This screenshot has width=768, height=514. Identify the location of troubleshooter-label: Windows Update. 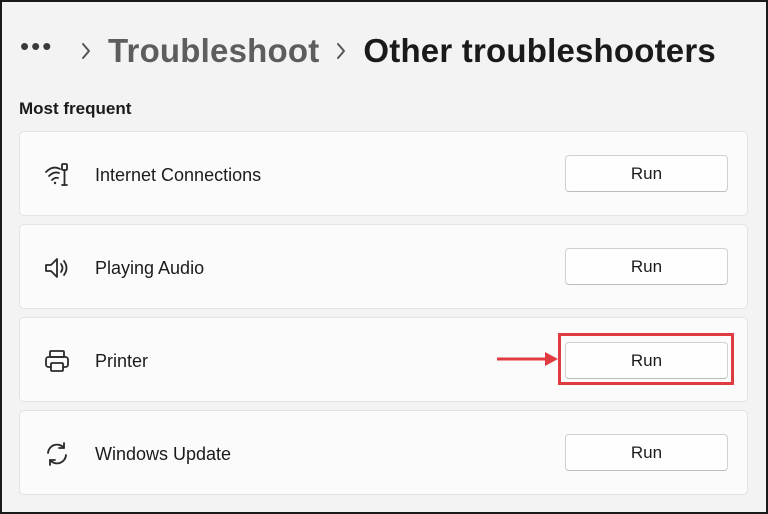
(163, 454).